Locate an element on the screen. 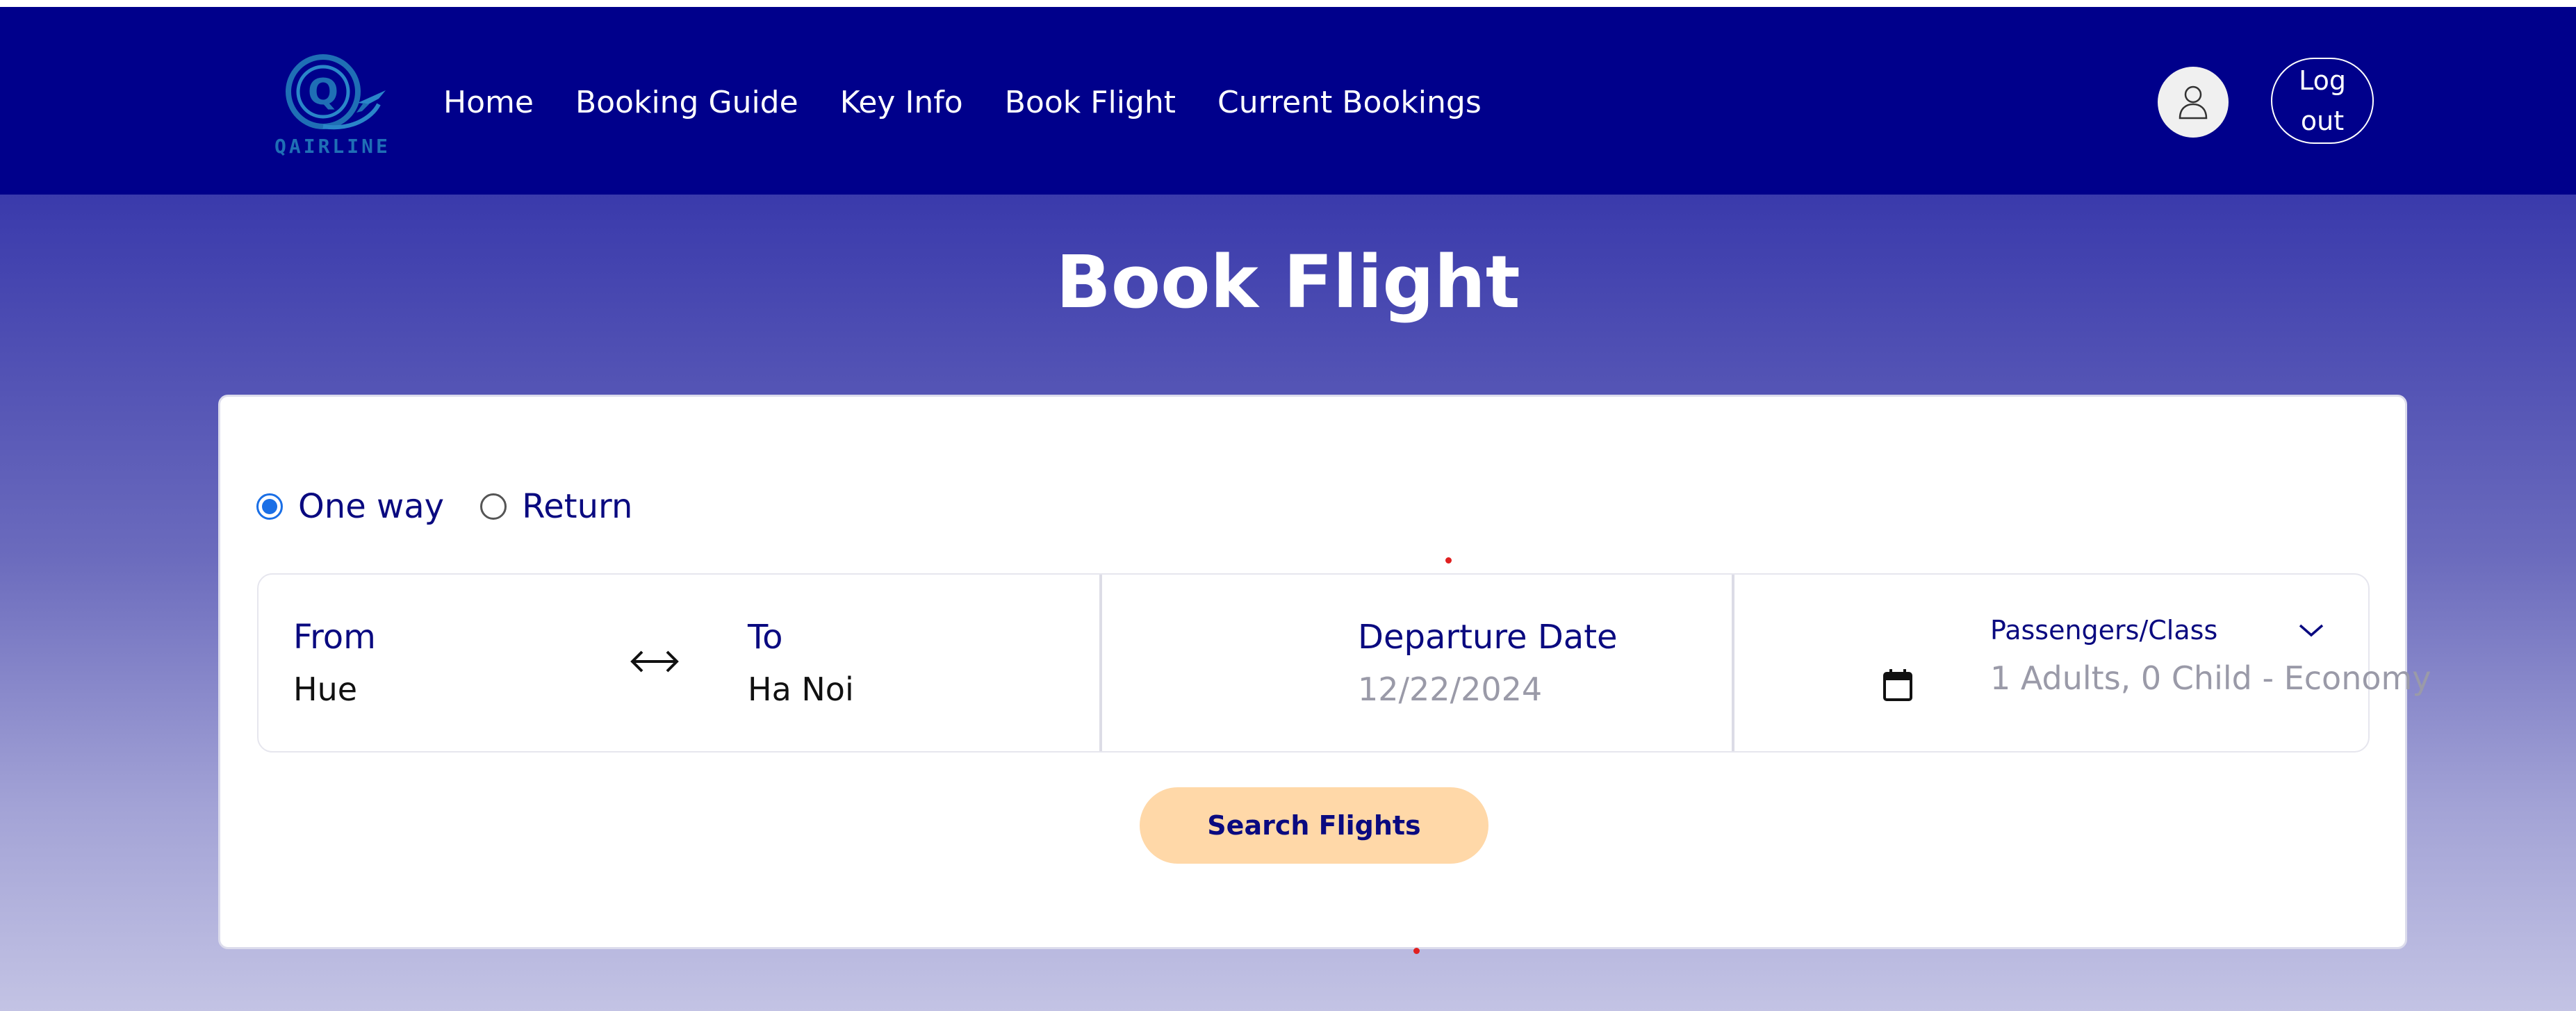 This screenshot has height=1011, width=2576. return-label: Return is located at coordinates (577, 506).